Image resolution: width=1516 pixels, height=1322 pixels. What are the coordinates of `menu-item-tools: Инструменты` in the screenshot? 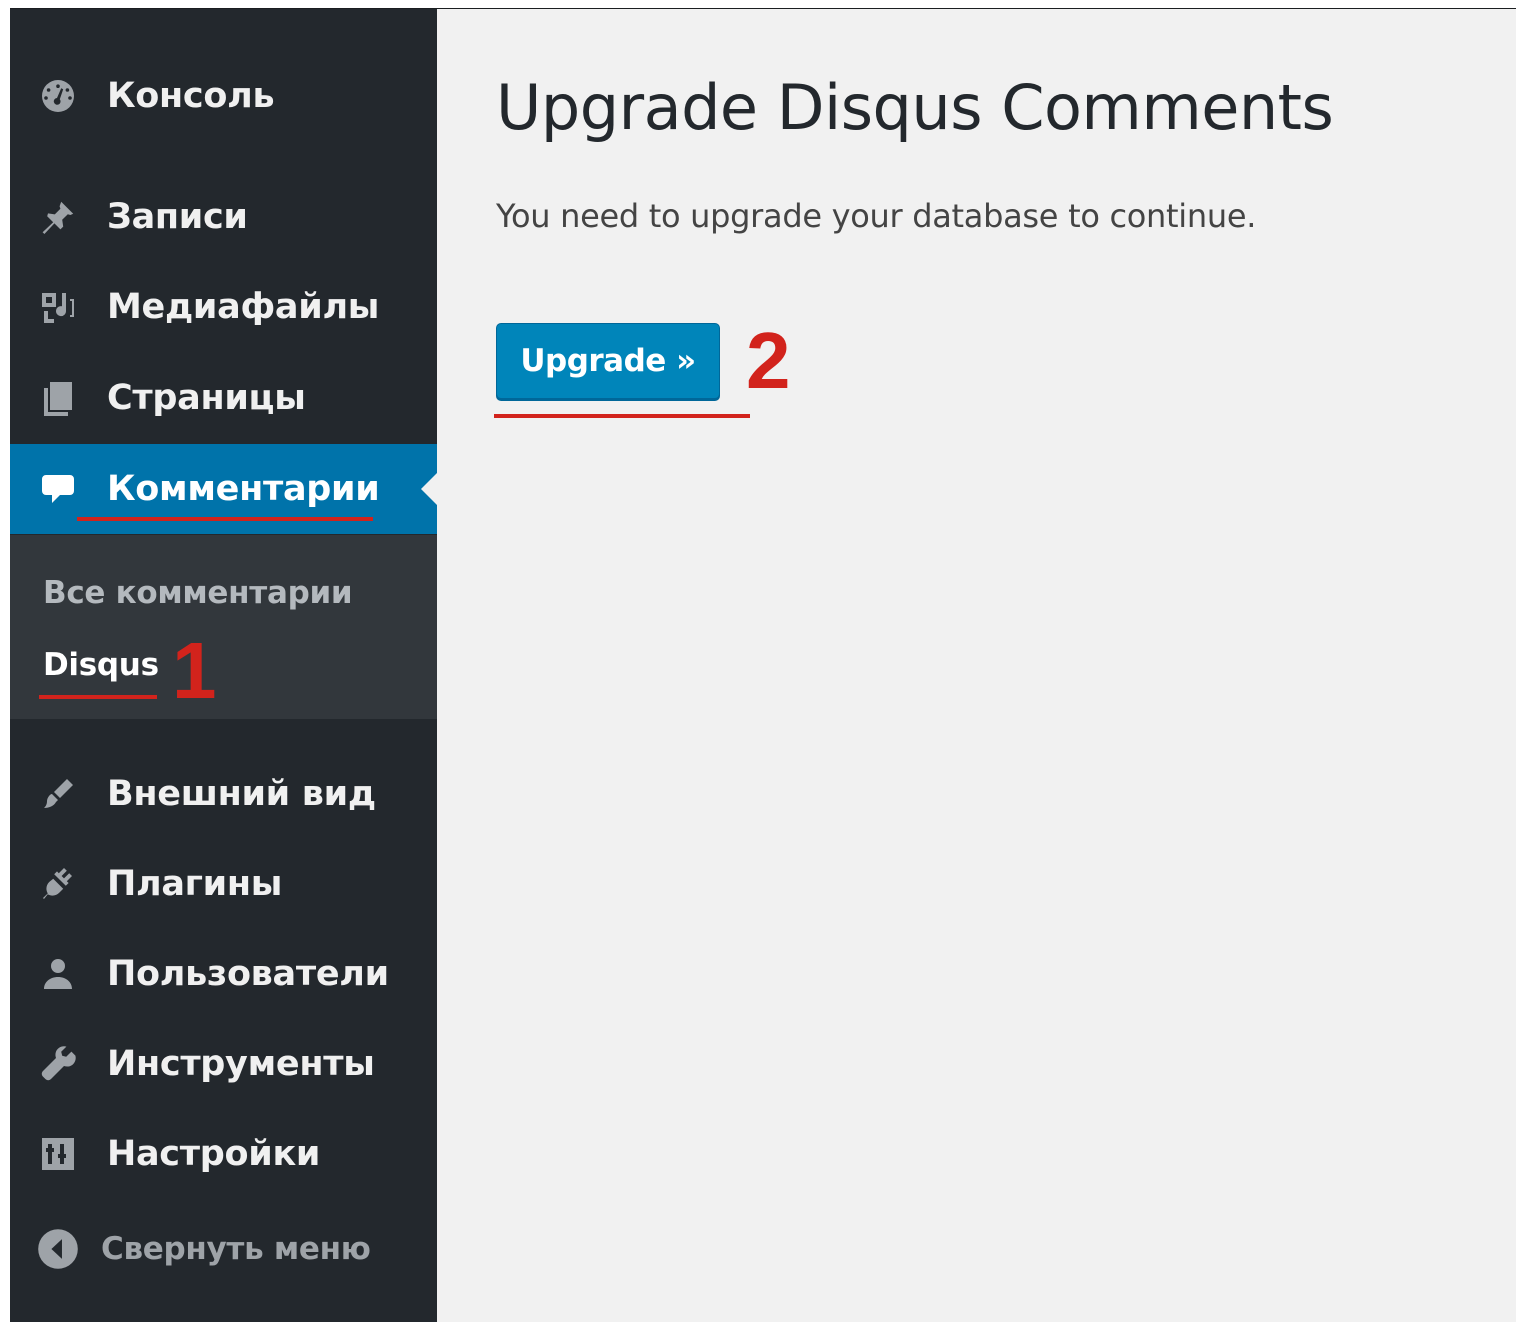 It's located at (223, 1064).